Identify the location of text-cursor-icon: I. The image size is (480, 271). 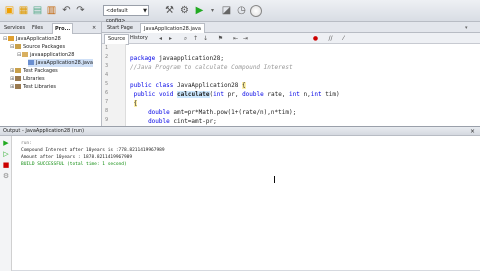
(274, 180).